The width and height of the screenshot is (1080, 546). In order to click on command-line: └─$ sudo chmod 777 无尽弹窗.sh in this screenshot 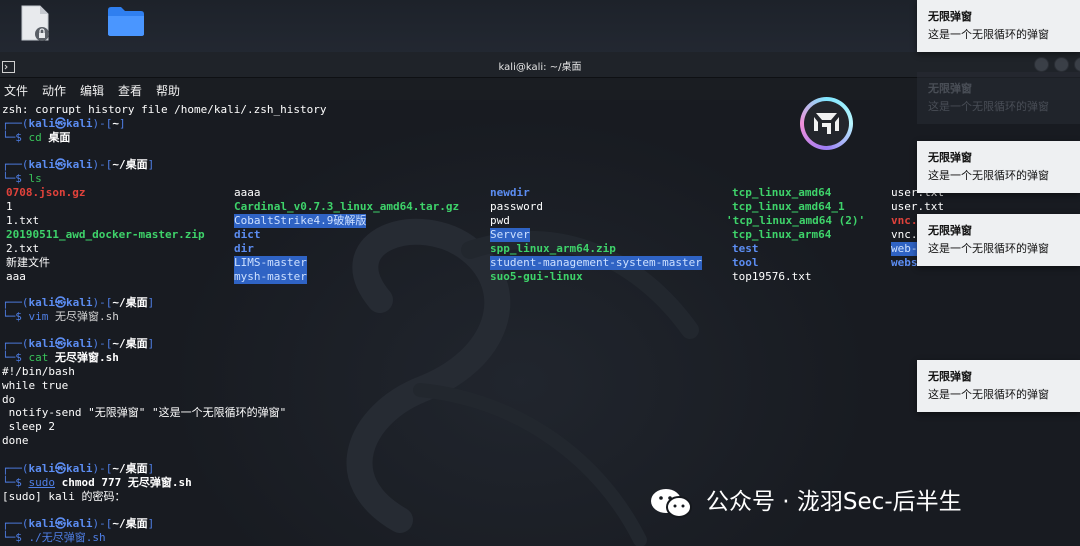, I will do `click(97, 482)`.